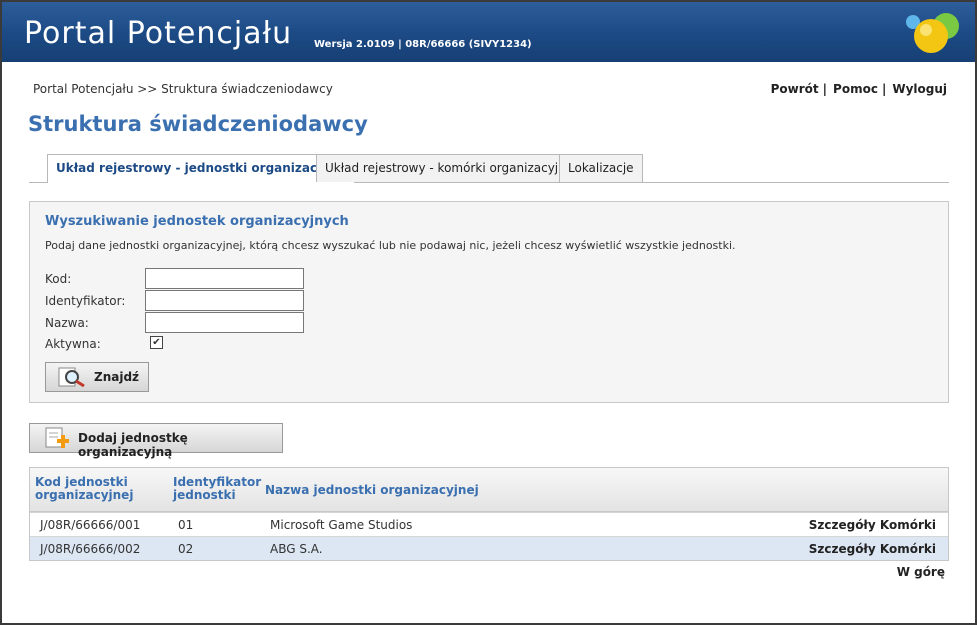 The width and height of the screenshot is (977, 625). Describe the element at coordinates (224, 300) in the screenshot. I see `identifier-input` at that location.